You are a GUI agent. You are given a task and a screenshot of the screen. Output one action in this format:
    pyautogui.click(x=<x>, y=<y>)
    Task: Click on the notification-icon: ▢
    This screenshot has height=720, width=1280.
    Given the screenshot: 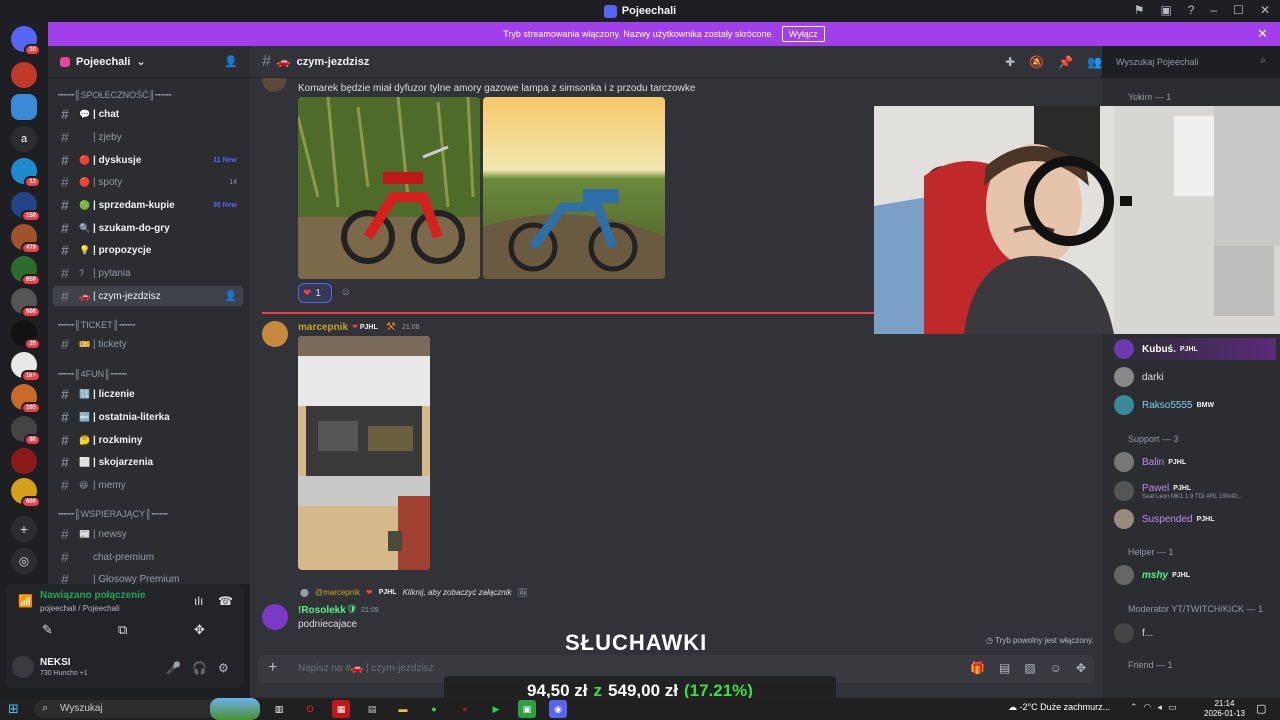 What is the action you would take?
    pyautogui.click(x=1261, y=708)
    